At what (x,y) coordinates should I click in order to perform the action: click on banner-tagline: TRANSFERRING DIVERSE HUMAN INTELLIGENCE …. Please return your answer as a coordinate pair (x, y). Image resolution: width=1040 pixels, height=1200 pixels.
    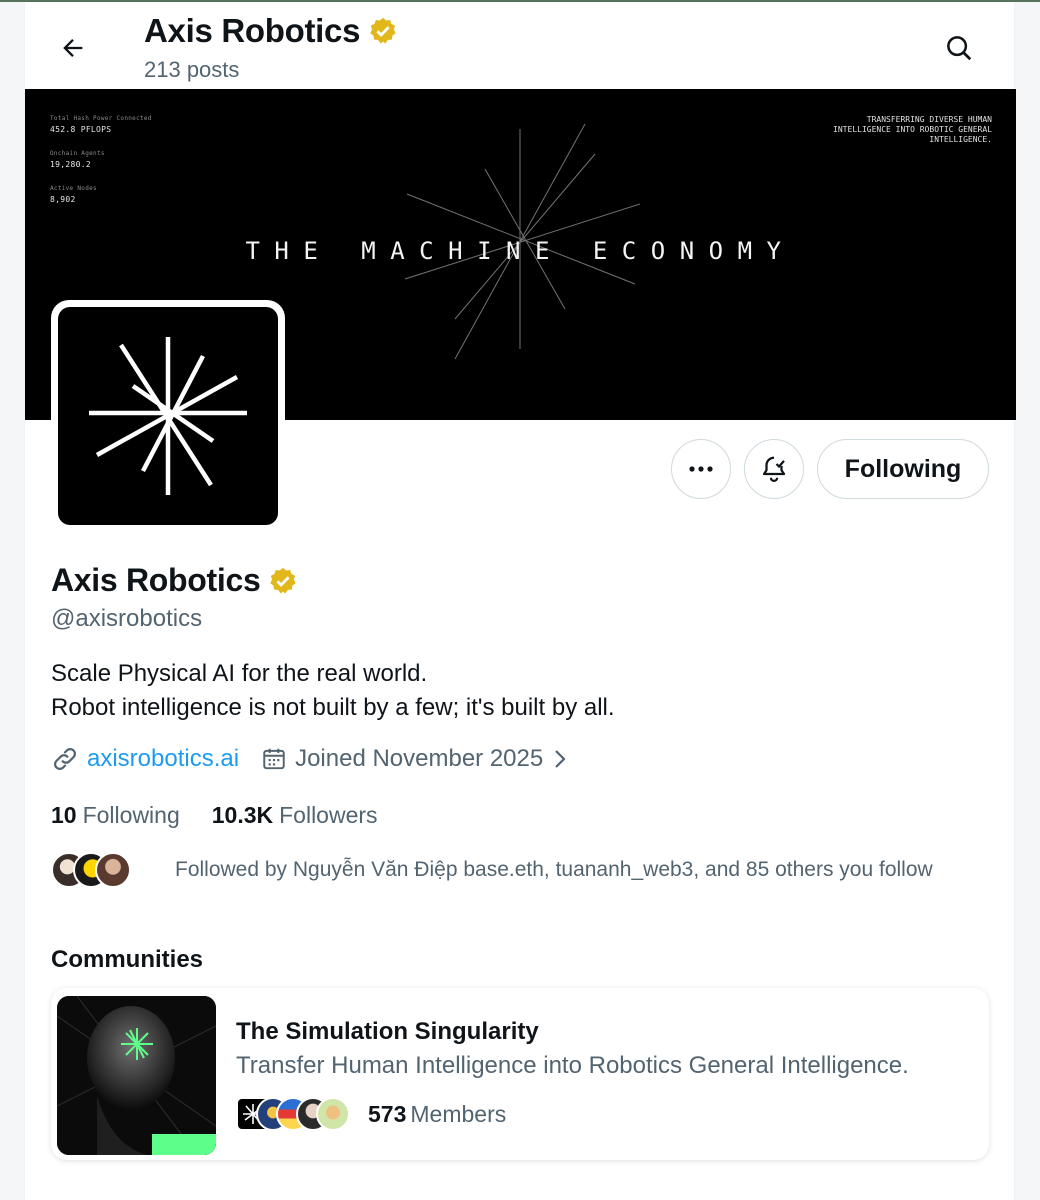
    Looking at the image, I should click on (912, 129).